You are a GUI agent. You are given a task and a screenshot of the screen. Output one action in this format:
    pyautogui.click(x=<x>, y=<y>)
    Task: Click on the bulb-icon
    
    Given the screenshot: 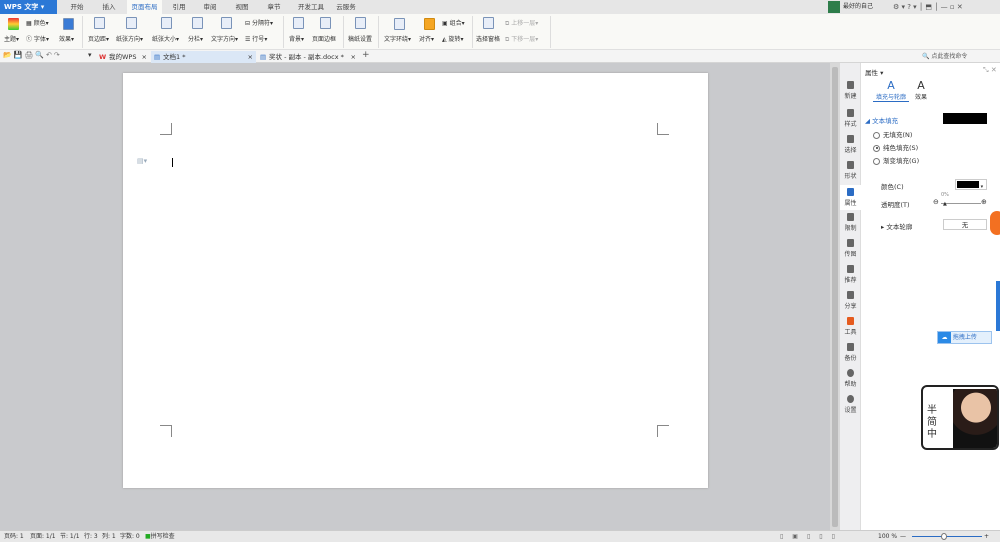 What is the action you would take?
    pyautogui.click(x=850, y=269)
    